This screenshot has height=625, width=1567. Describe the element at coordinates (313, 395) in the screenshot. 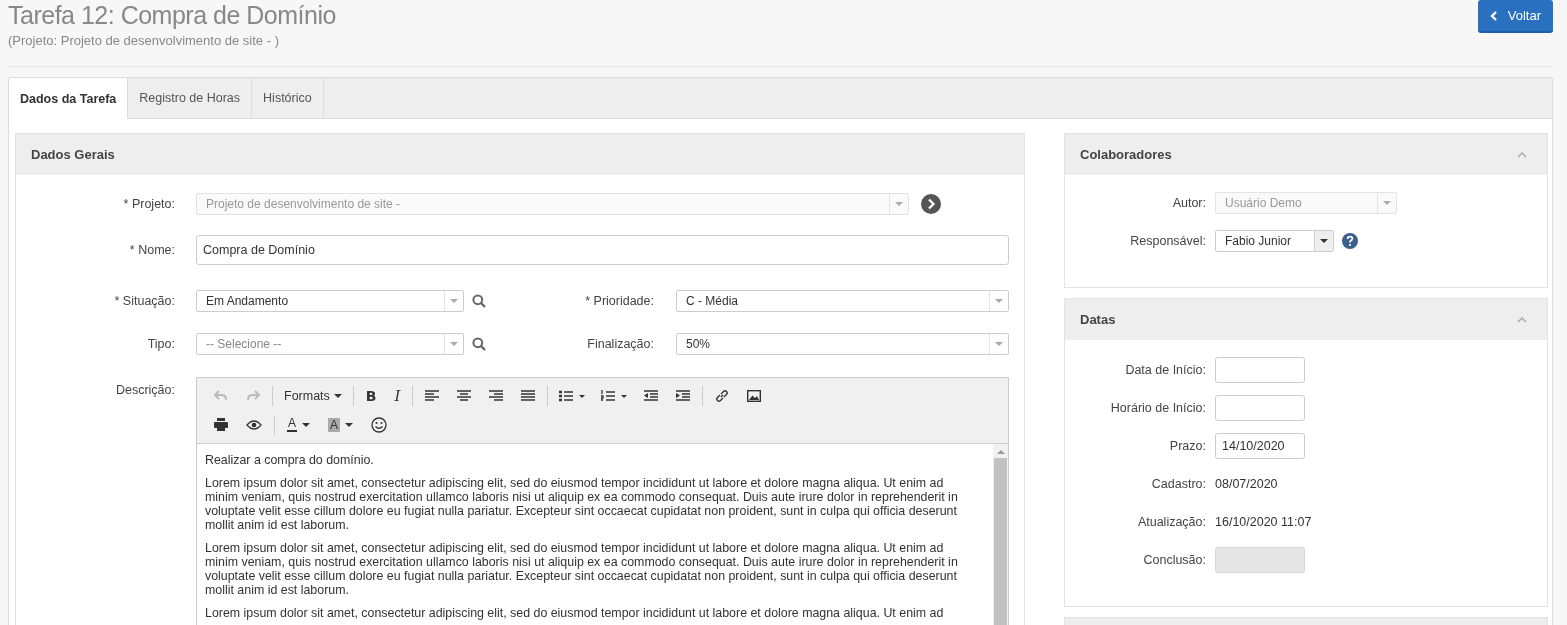

I see `formats-dropdown: Formats` at that location.